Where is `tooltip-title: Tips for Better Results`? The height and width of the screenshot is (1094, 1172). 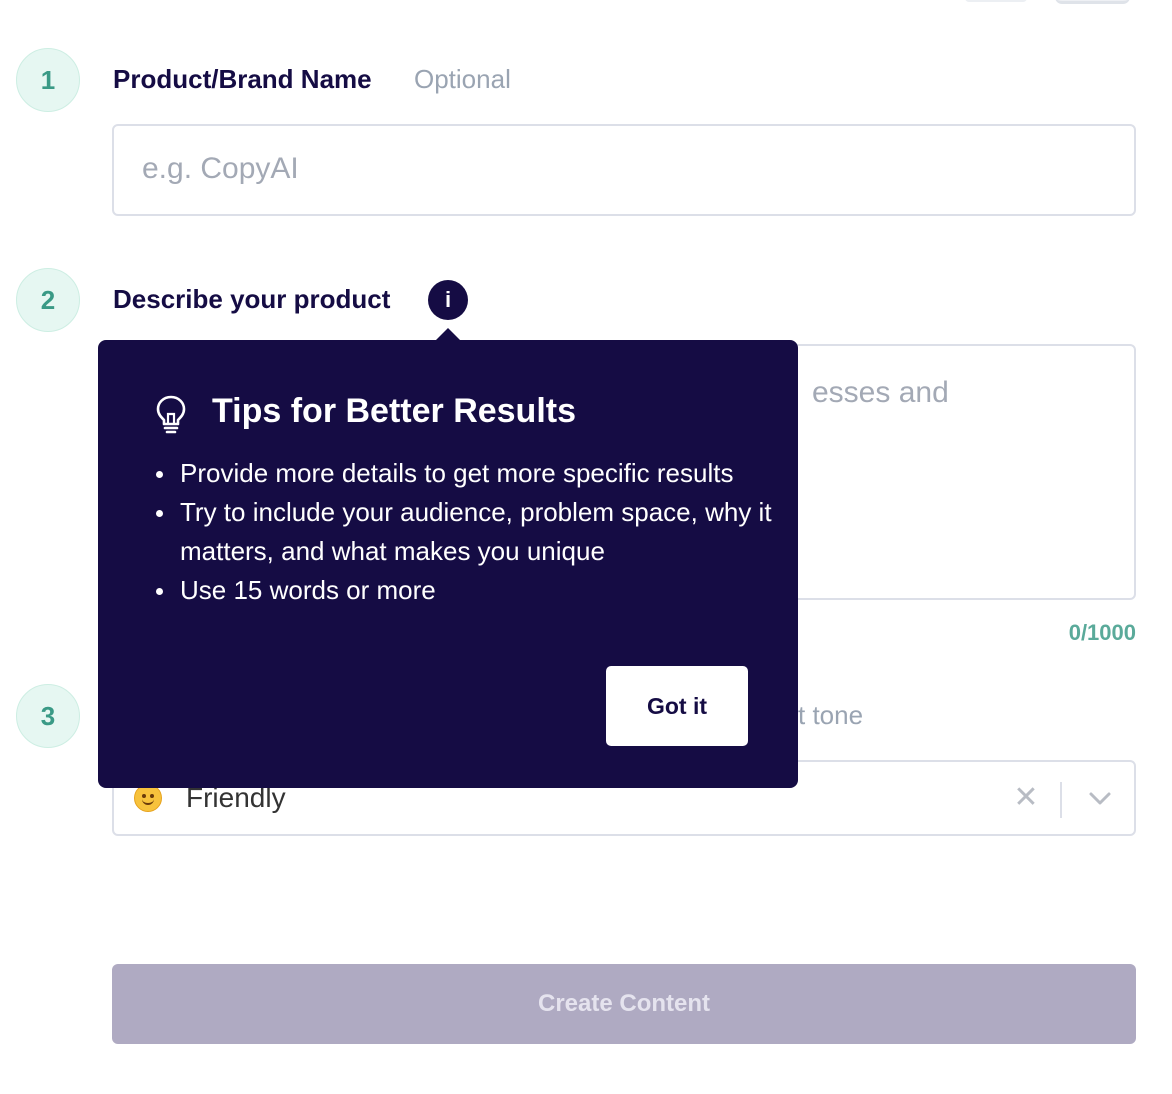
tooltip-title: Tips for Better Results is located at coordinates (394, 411).